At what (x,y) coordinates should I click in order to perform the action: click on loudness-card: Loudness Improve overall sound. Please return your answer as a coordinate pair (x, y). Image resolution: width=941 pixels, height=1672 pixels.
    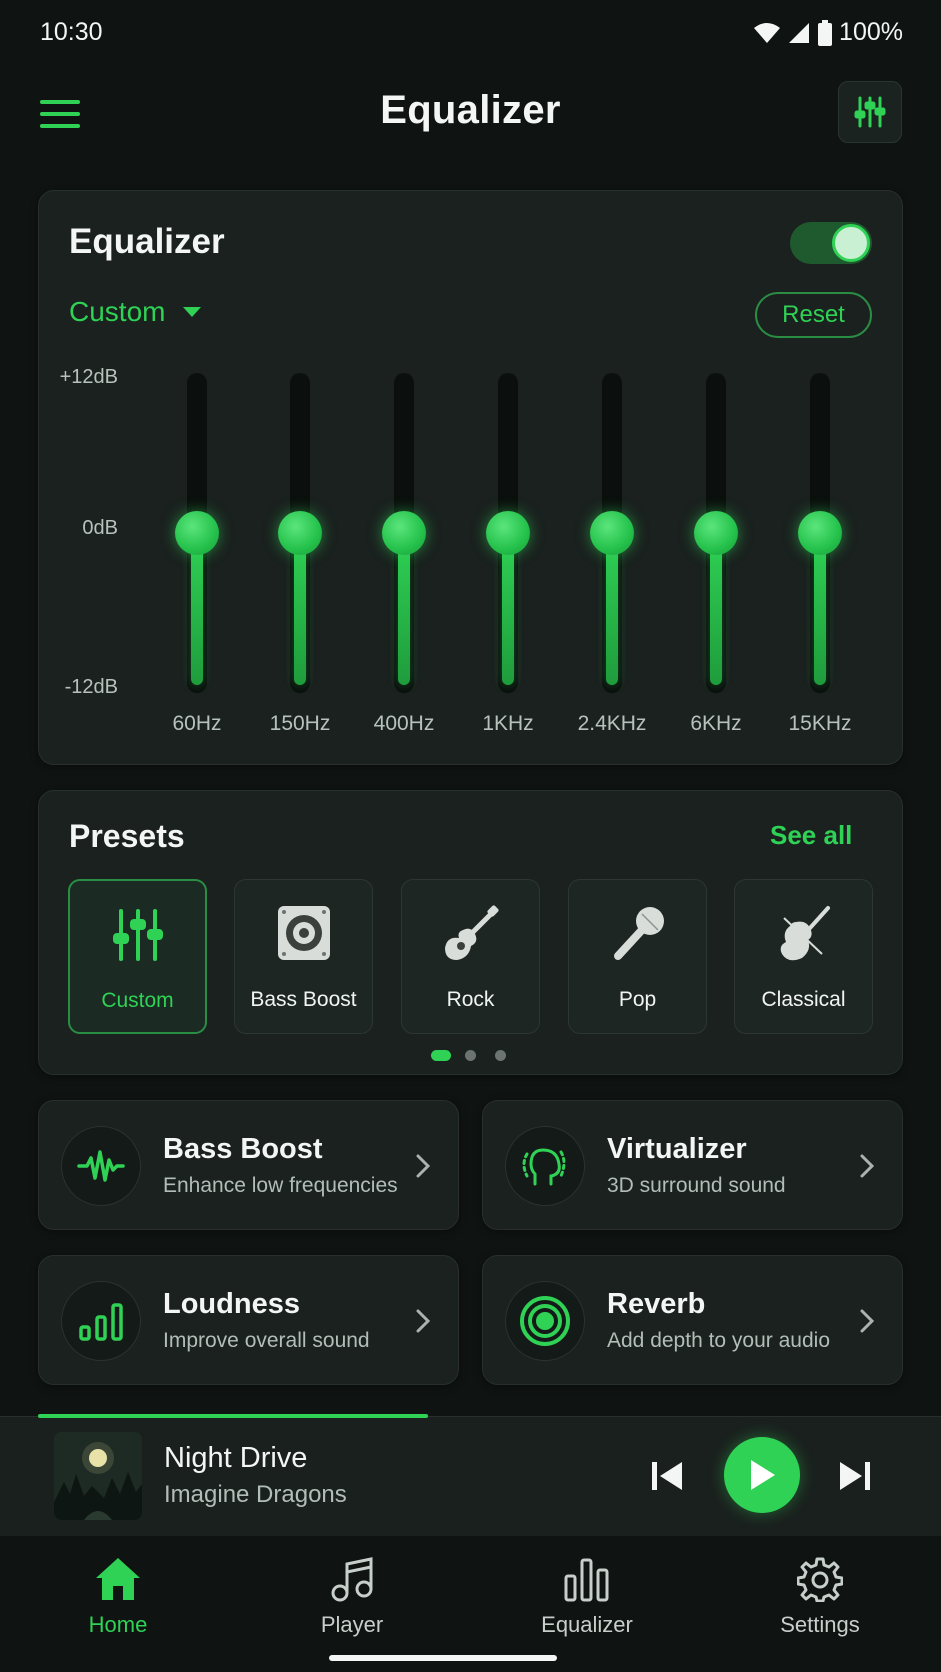
    Looking at the image, I should click on (248, 1320).